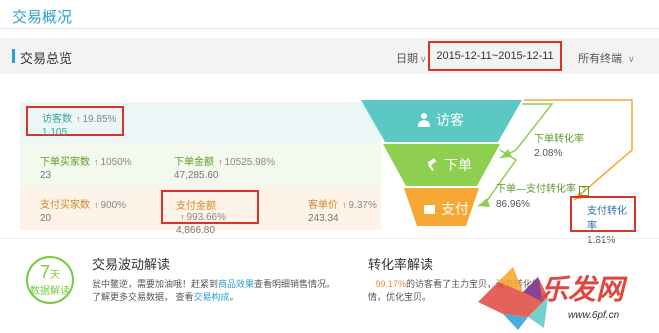  I want to click on pay-buyers-metric: 支付买家数 ↑ 900% 20, so click(83, 210).